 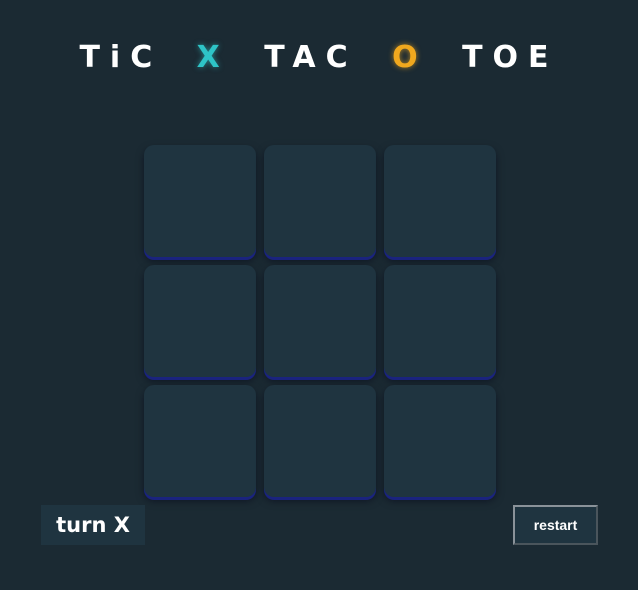 What do you see at coordinates (213, 57) in the screenshot?
I see `title-x-mark: X` at bounding box center [213, 57].